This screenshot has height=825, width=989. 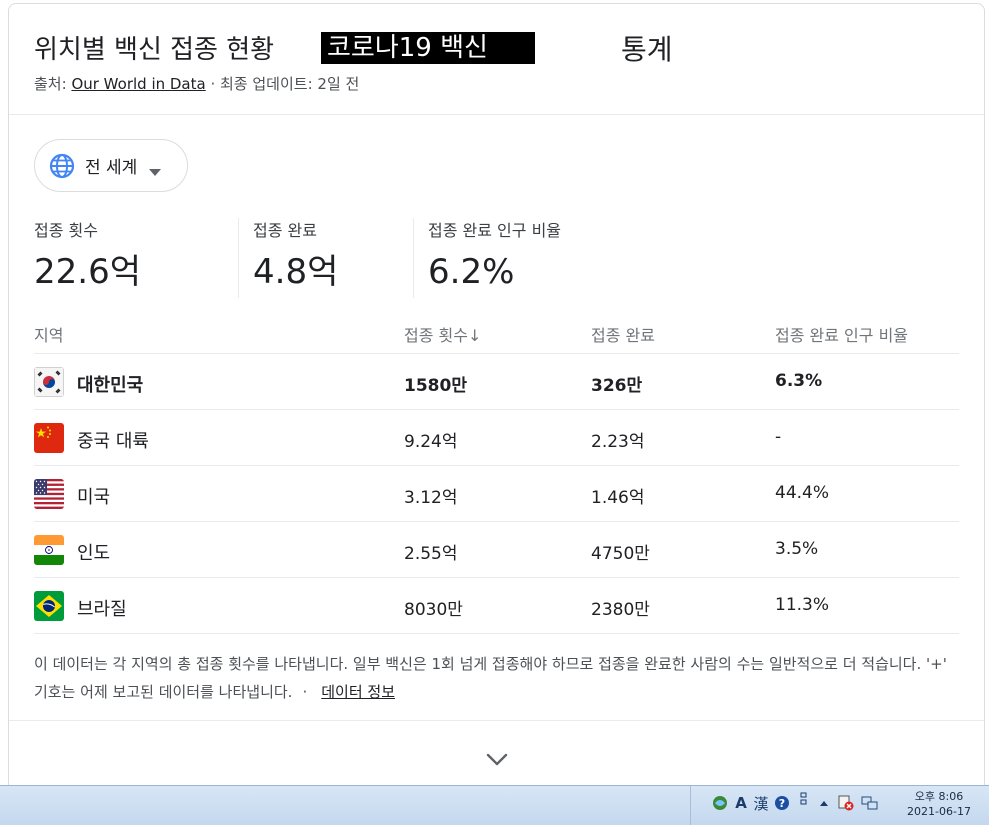 I want to click on stat-value: 4.8억, so click(x=296, y=272).